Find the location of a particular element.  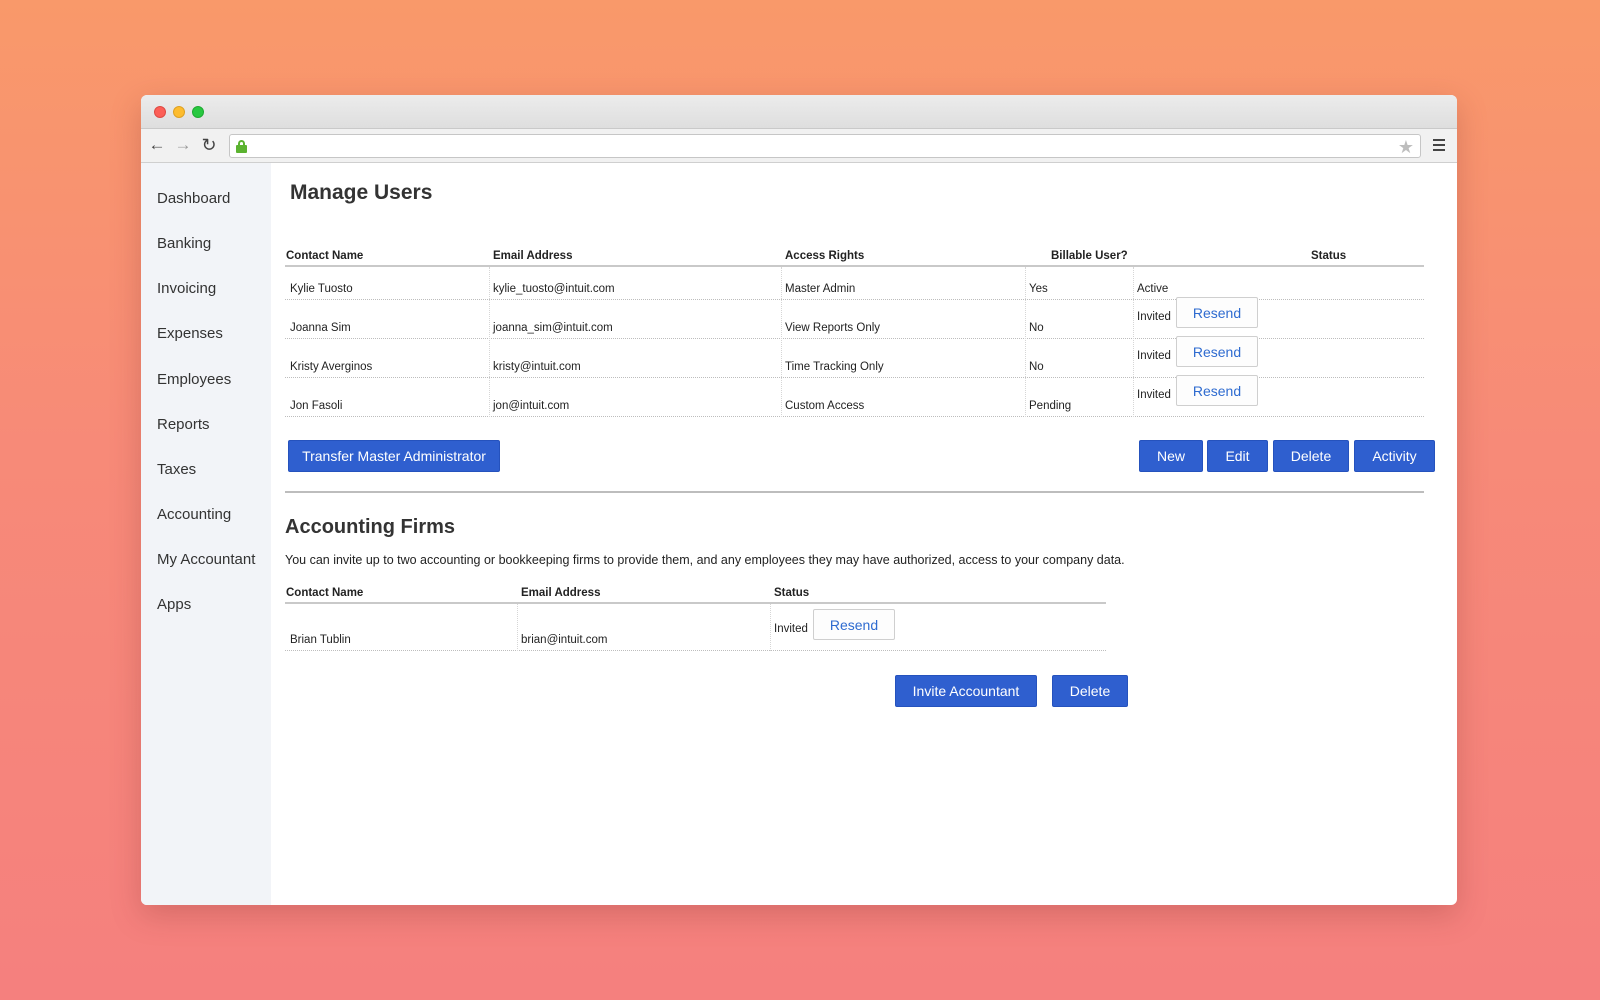

delete-user-button: Delete is located at coordinates (1311, 456).